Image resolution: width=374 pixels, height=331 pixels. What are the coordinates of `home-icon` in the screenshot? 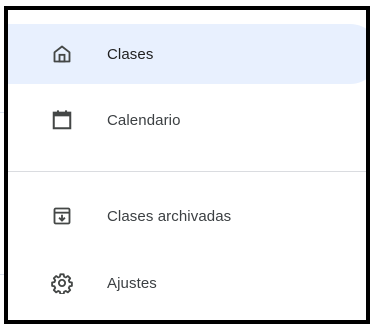 It's located at (62, 54).